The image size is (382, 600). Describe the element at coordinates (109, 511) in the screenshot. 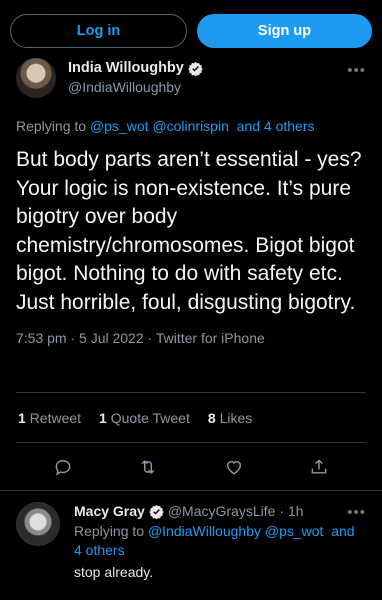

I see `reply-author-name: Macy Gray` at that location.